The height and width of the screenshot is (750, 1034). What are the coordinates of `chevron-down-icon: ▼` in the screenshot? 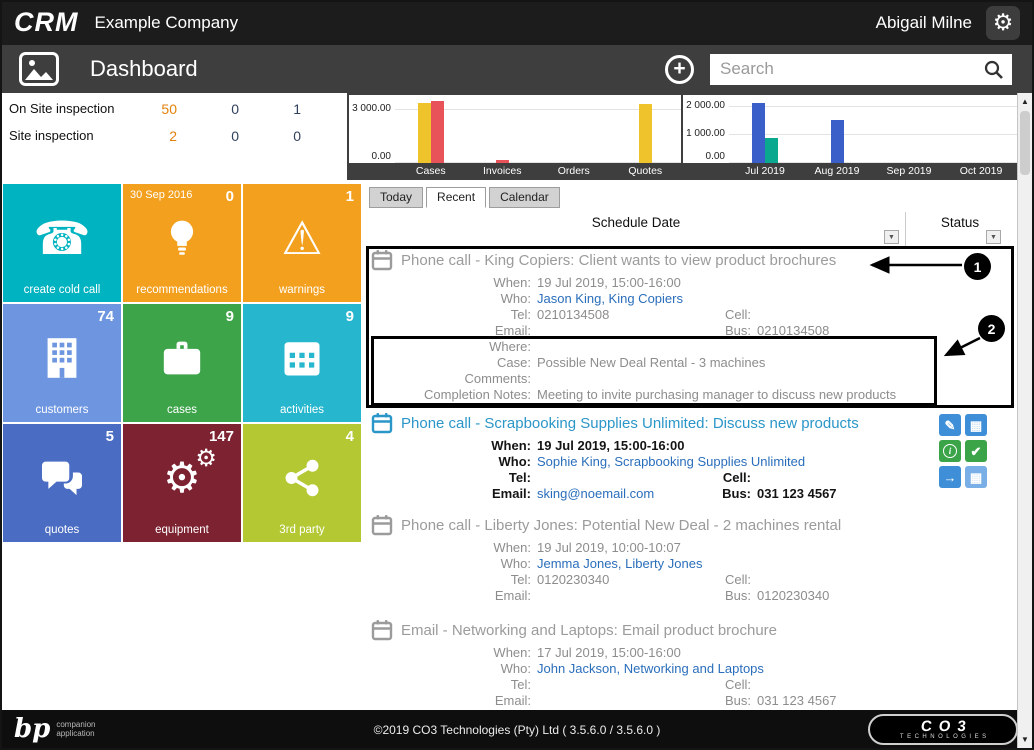 It's located at (993, 237).